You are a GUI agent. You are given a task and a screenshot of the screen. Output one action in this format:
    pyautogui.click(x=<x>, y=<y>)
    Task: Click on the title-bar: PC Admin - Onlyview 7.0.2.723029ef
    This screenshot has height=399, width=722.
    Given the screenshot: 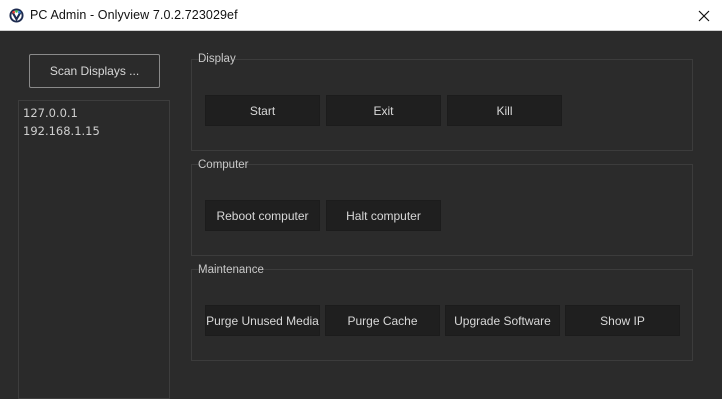 What is the action you would take?
    pyautogui.click(x=361, y=15)
    